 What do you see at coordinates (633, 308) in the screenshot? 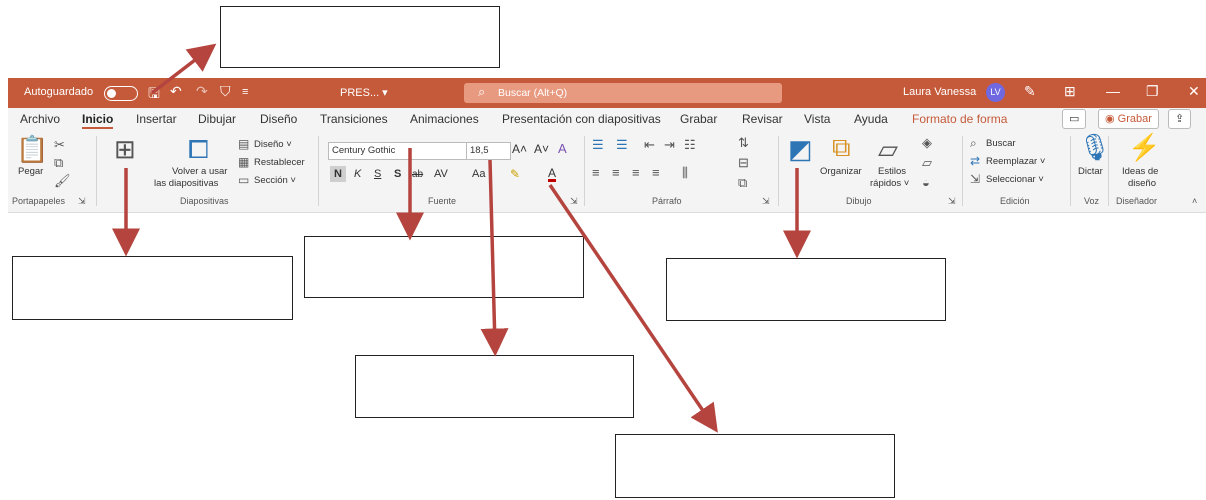
I see `arrow-to-font-color` at bounding box center [633, 308].